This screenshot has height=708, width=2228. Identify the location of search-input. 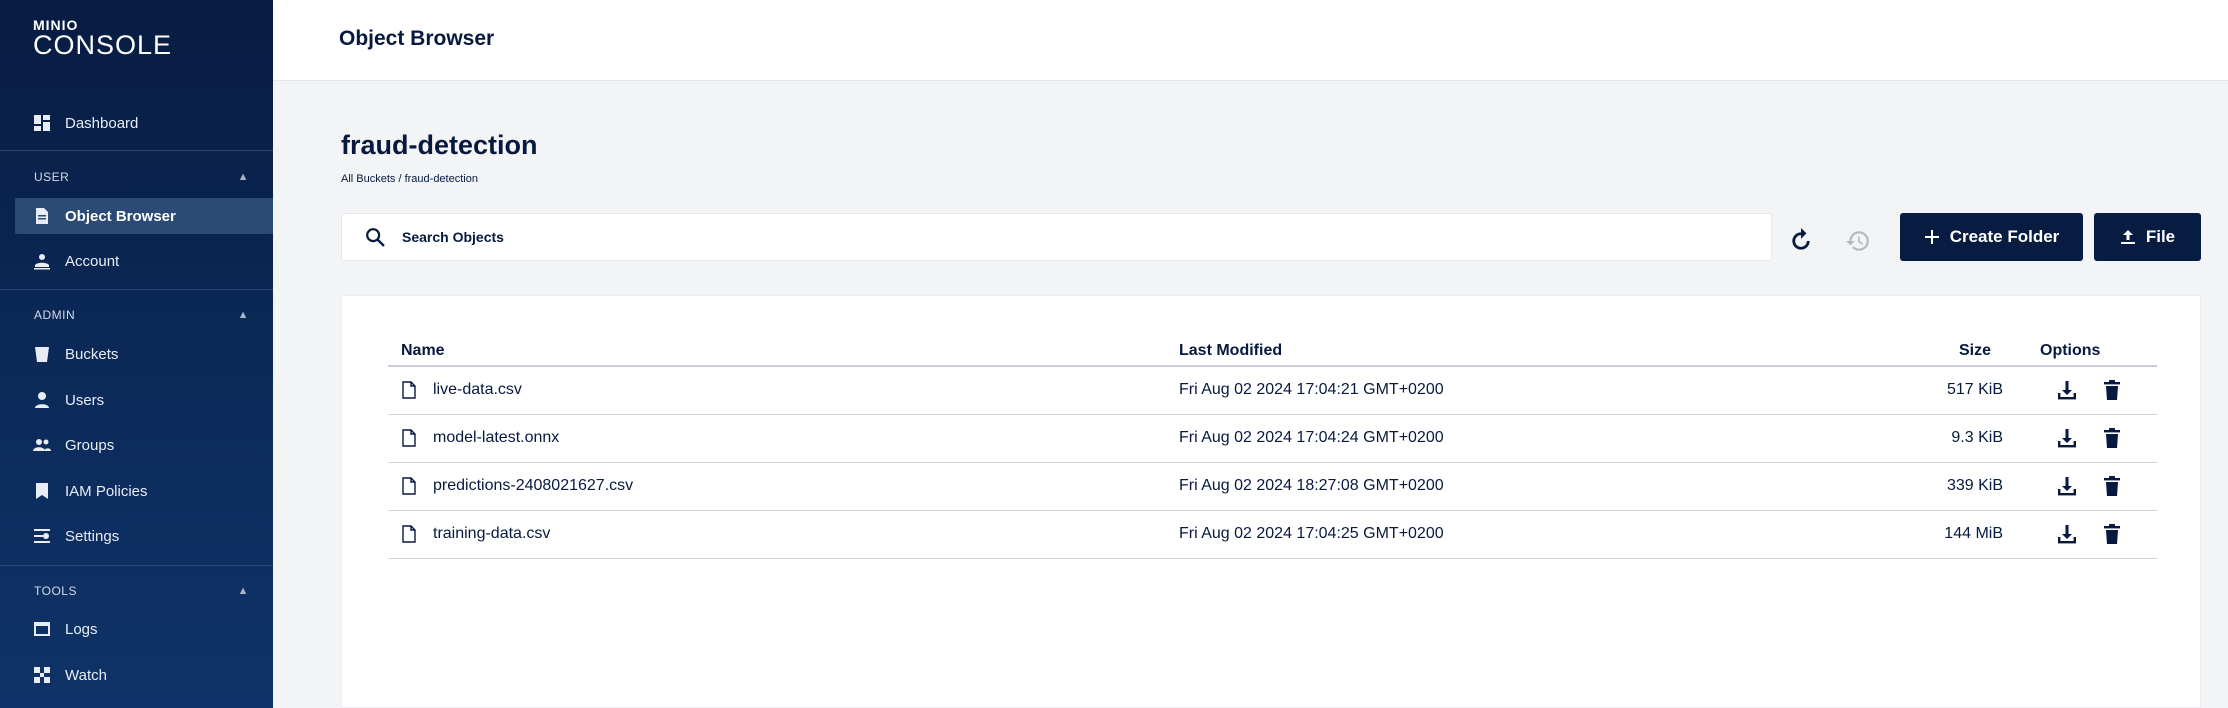
(1052, 237).